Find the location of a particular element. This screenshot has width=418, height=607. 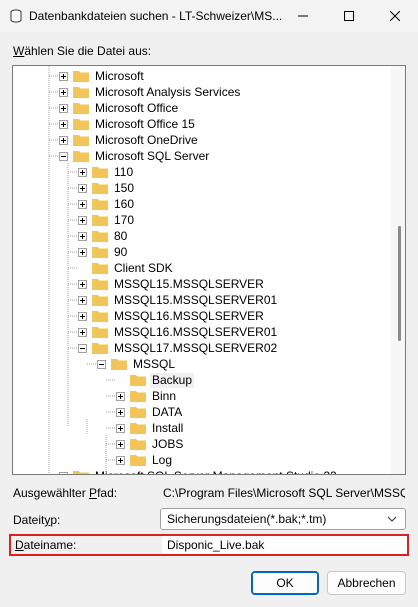

tree-node-label: Microsoft Office 15 is located at coordinates (145, 123).